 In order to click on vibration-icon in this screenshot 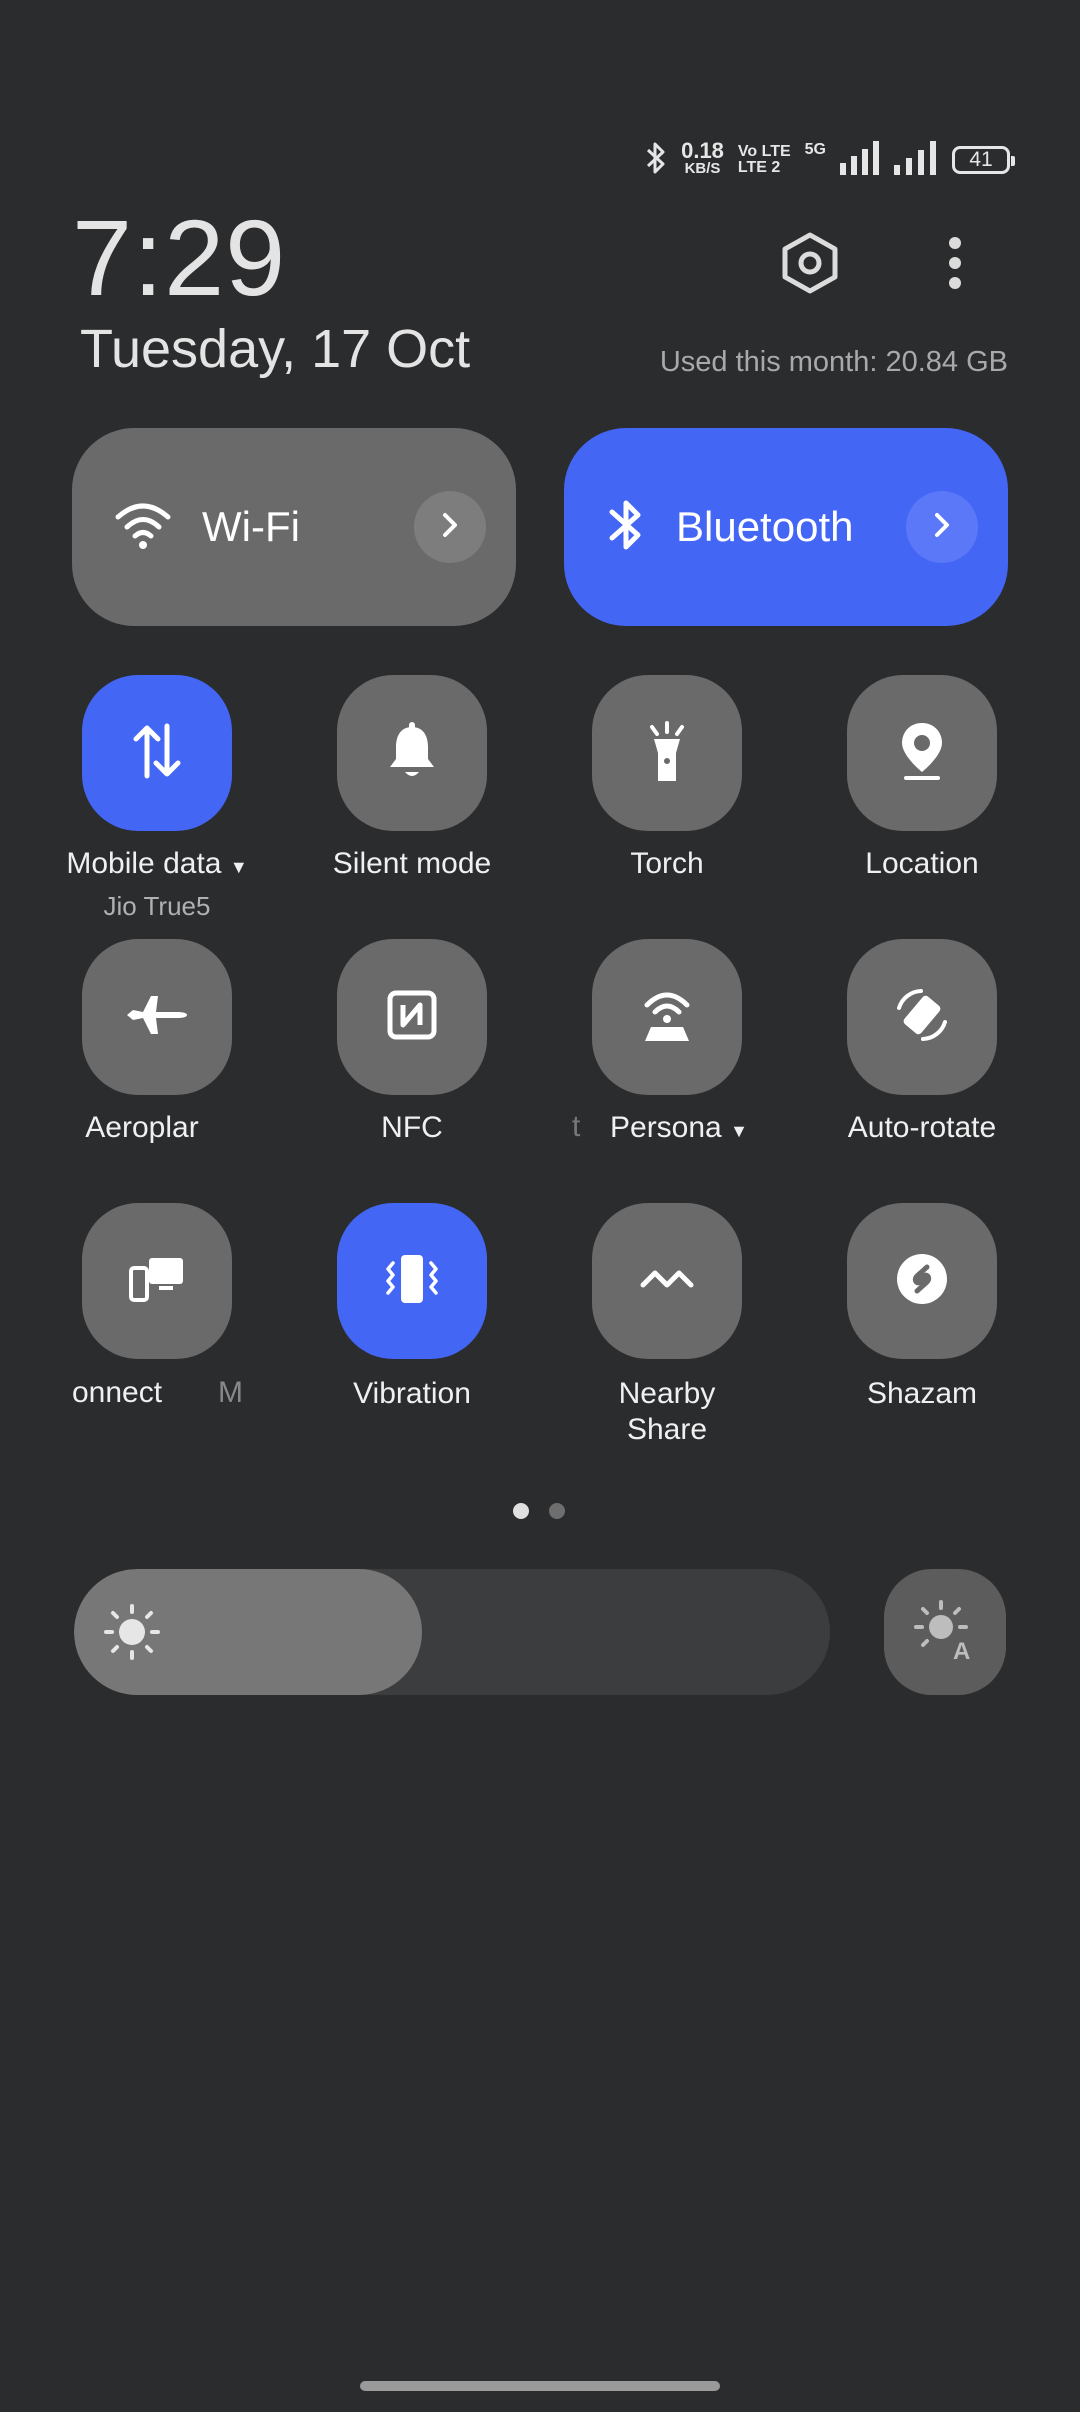, I will do `click(412, 1281)`.